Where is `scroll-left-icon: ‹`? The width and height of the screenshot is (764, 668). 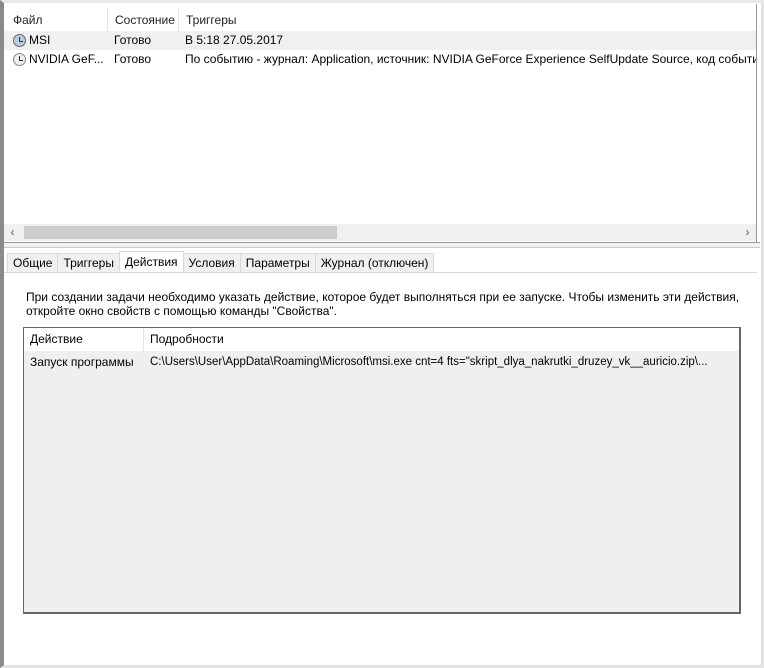 scroll-left-icon: ‹ is located at coordinates (12, 232).